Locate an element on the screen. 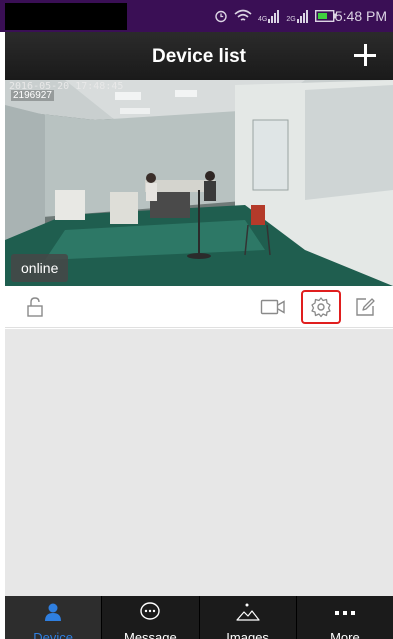 The width and height of the screenshot is (393, 639). bottom-nav: Device Message Images More is located at coordinates (199, 617).